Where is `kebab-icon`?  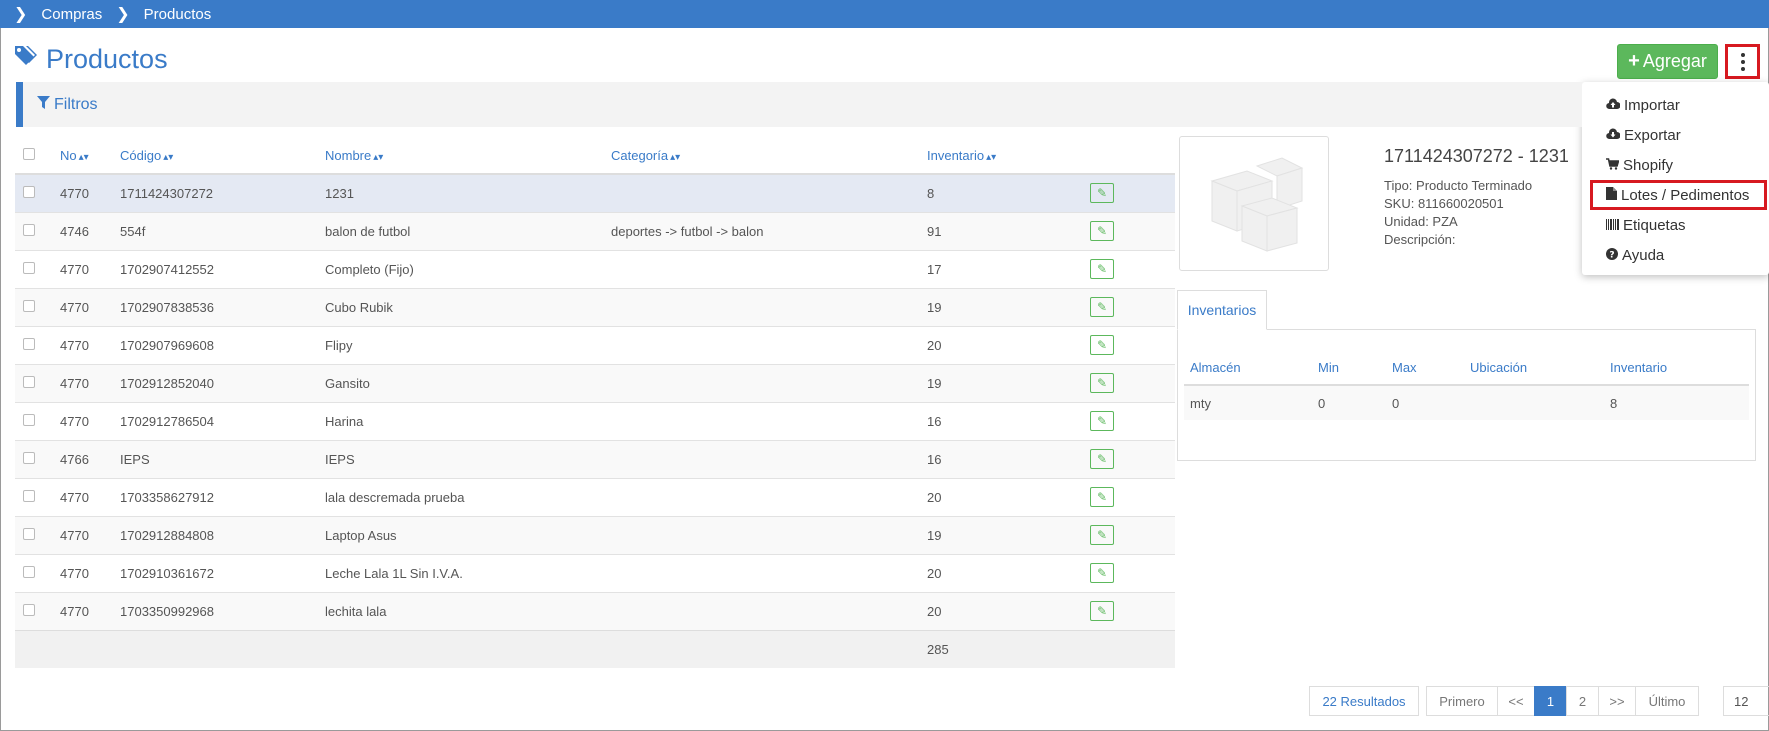
kebab-icon is located at coordinates (1742, 61).